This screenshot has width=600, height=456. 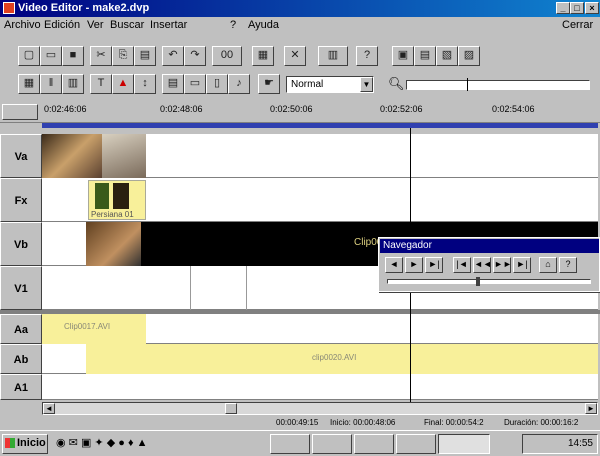 What do you see at coordinates (233, 25) in the screenshot?
I see `menu-help-q: ?` at bounding box center [233, 25].